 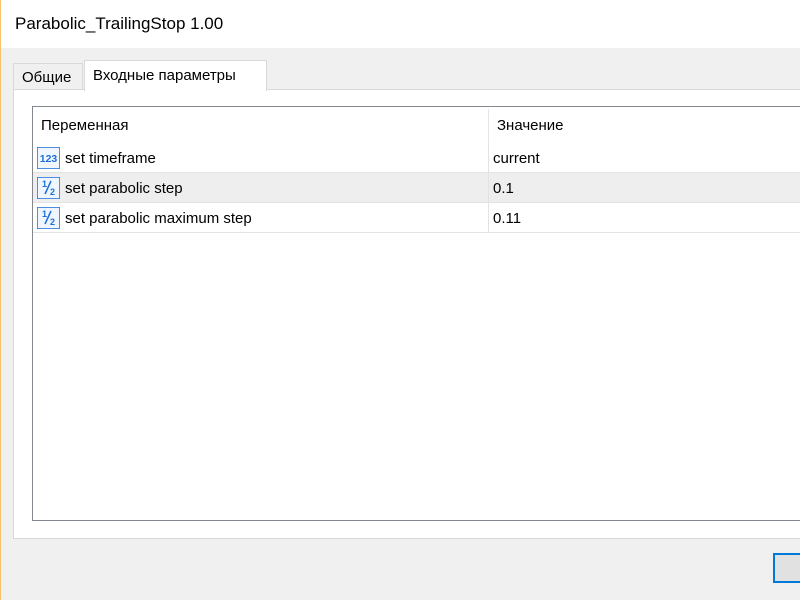 I want to click on svg-text: 123, so click(x=49, y=159).